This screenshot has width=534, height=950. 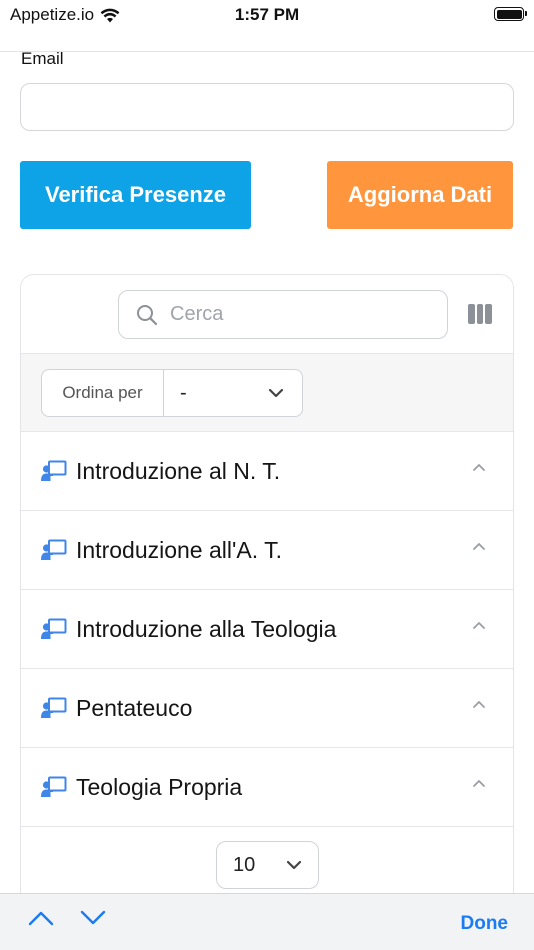 I want to click on page-size-select: 10, so click(x=267, y=865).